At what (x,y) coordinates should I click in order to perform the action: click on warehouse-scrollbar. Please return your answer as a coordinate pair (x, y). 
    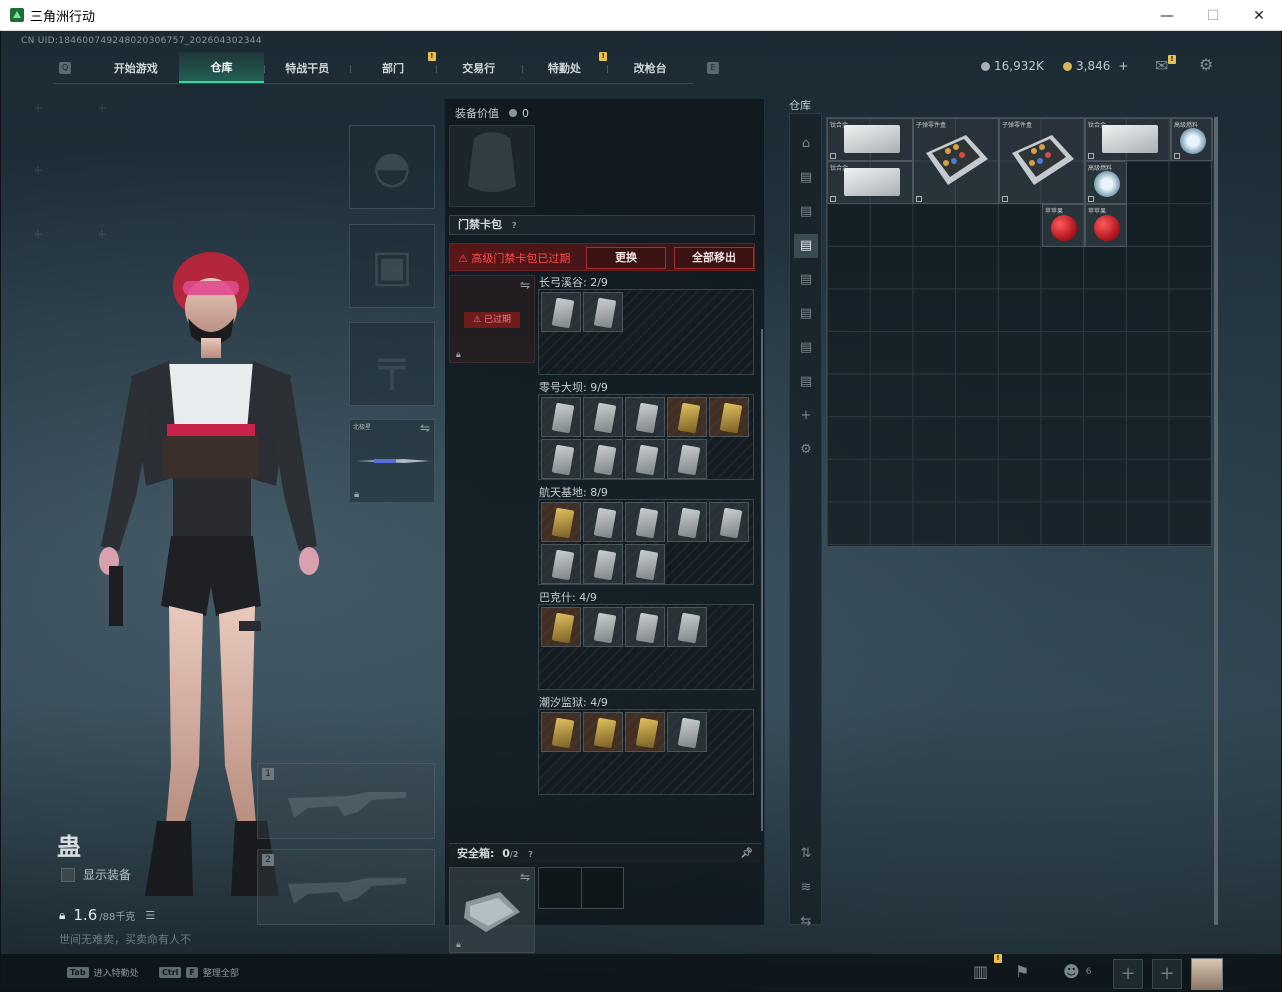
    Looking at the image, I should click on (1216, 521).